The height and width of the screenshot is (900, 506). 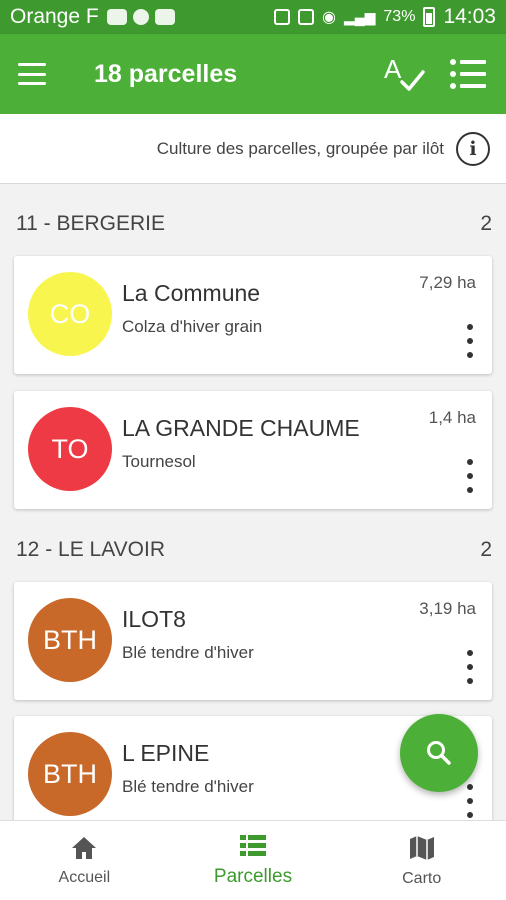 I want to click on grouping-description: Culture des parcelles, groupée par ilôt, so click(x=300, y=148).